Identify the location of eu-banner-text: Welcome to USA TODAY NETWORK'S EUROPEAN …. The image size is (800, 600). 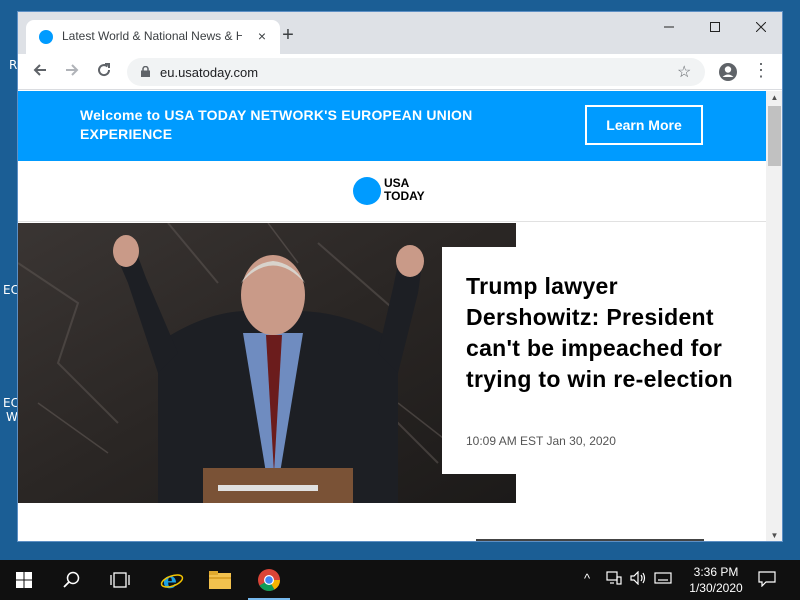
(276, 124).